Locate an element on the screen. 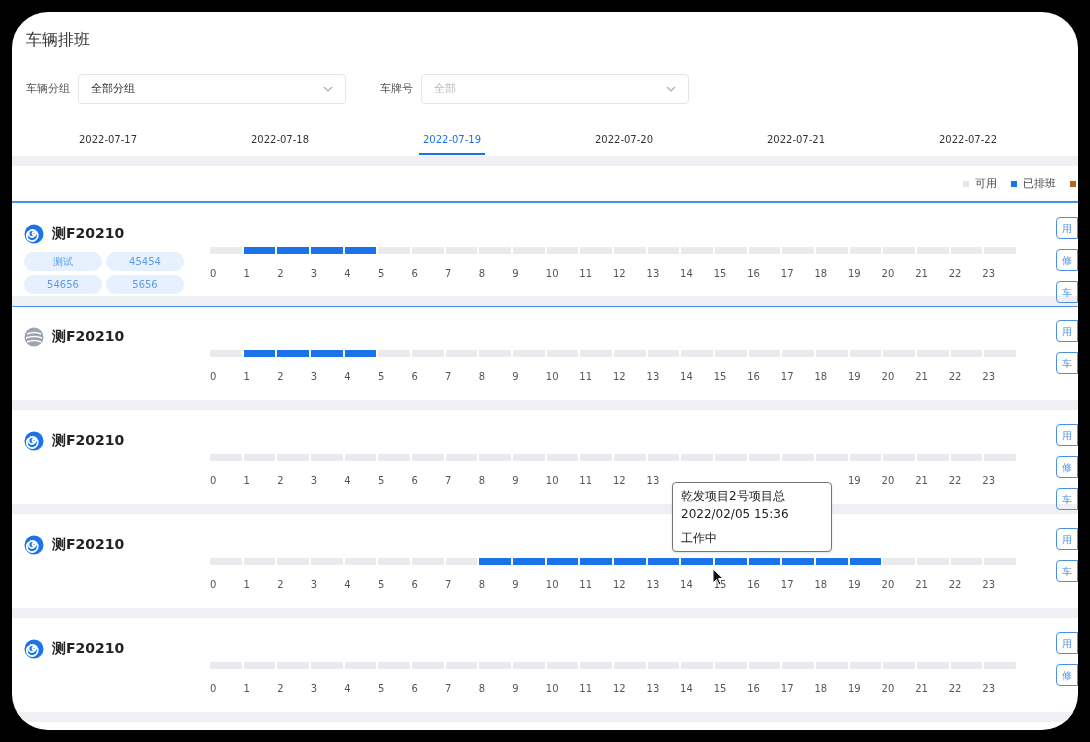  date-tab: 2022-07-17 is located at coordinates (108, 143).